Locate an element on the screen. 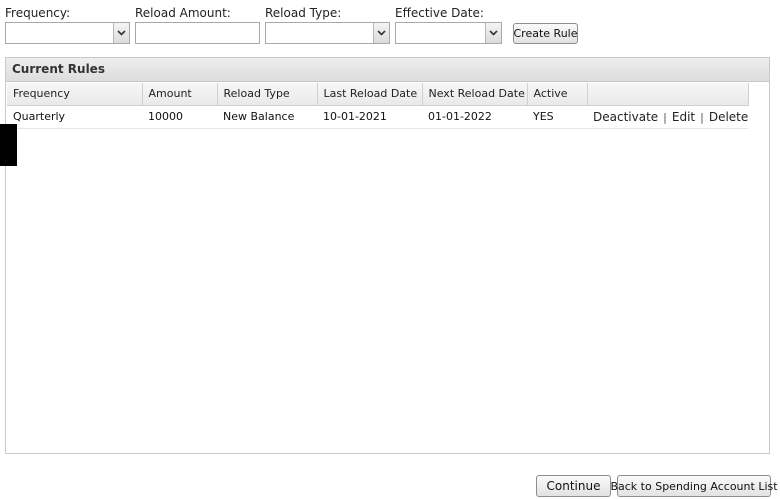  effective-date-label: Effective Date: is located at coordinates (439, 13).